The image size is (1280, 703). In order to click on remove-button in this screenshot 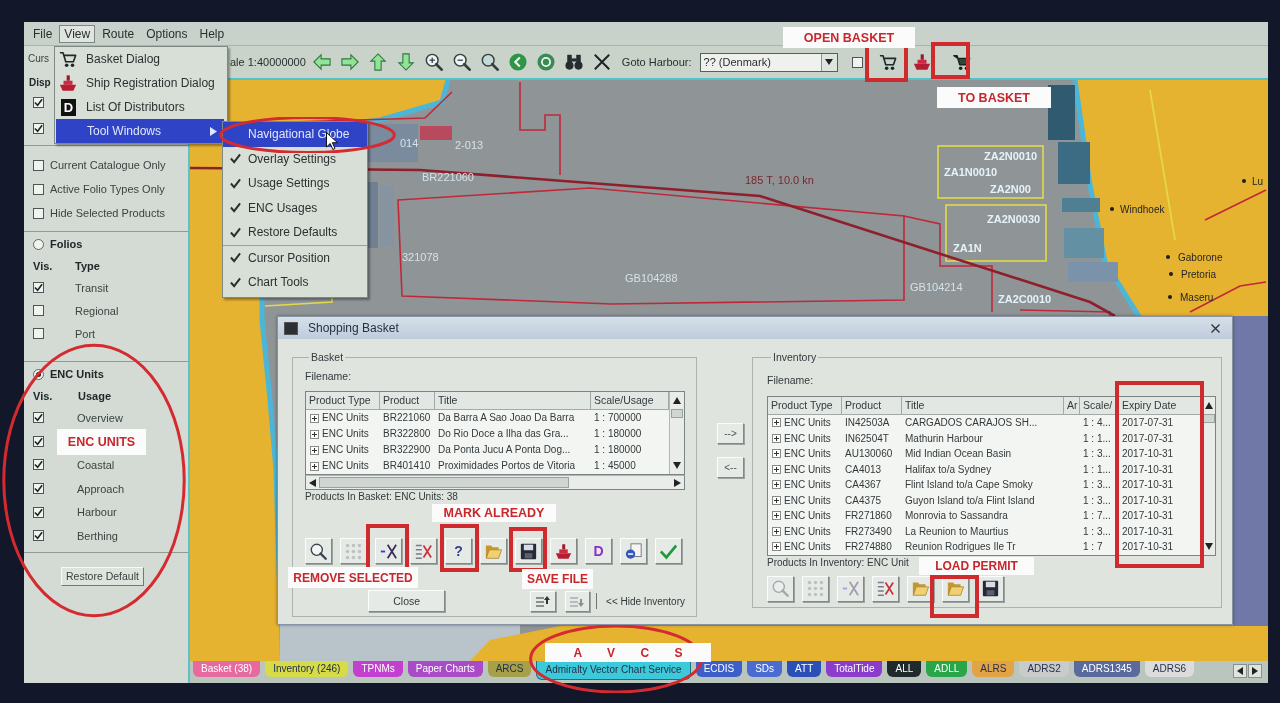, I will do `click(388, 551)`.